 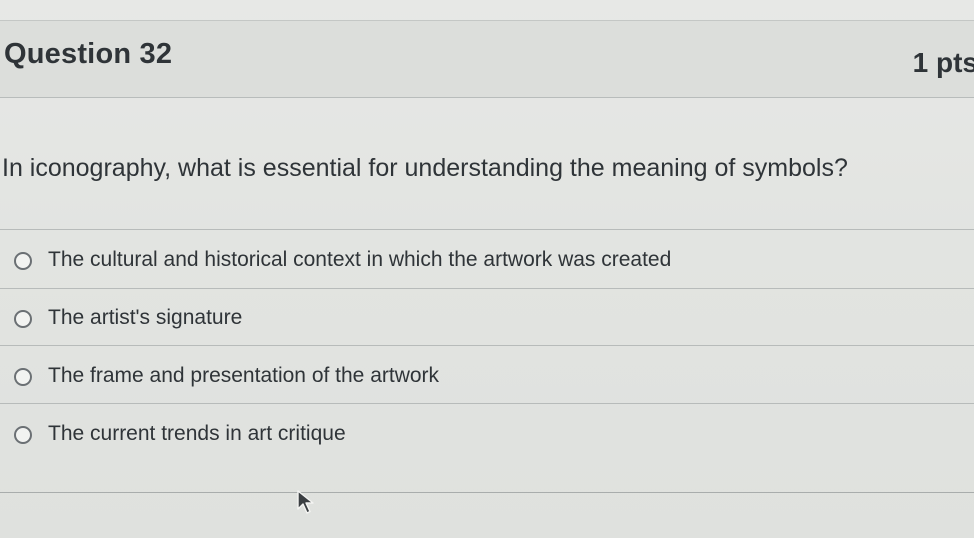 I want to click on answer-label: The artist's signature, so click(x=145, y=317).